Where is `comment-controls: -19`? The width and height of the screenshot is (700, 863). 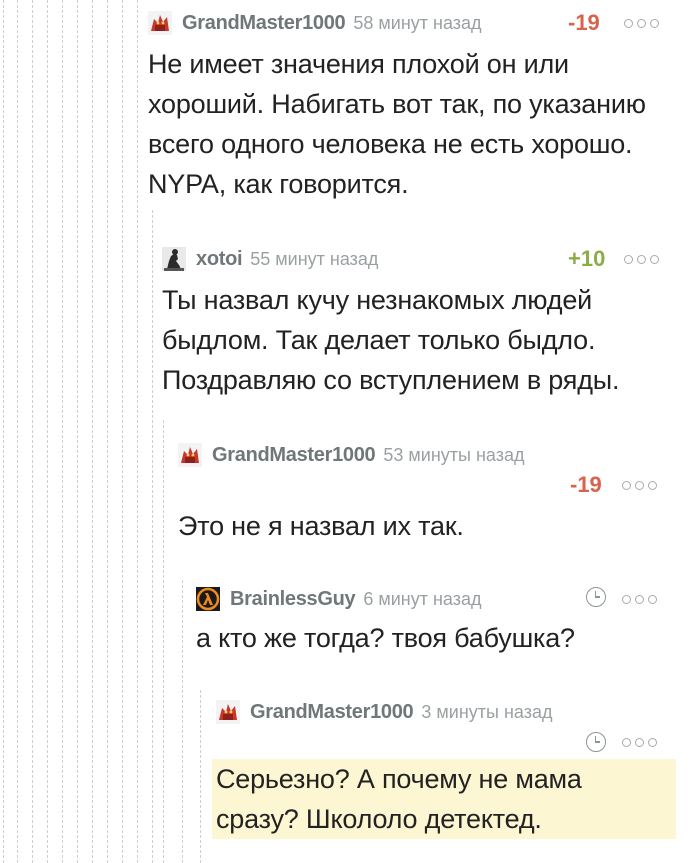 comment-controls: -19 is located at coordinates (428, 485).